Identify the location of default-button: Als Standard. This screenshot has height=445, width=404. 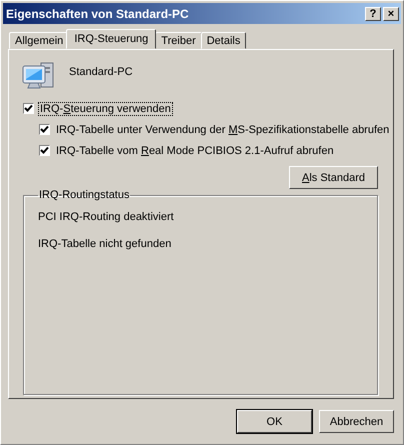
(333, 177).